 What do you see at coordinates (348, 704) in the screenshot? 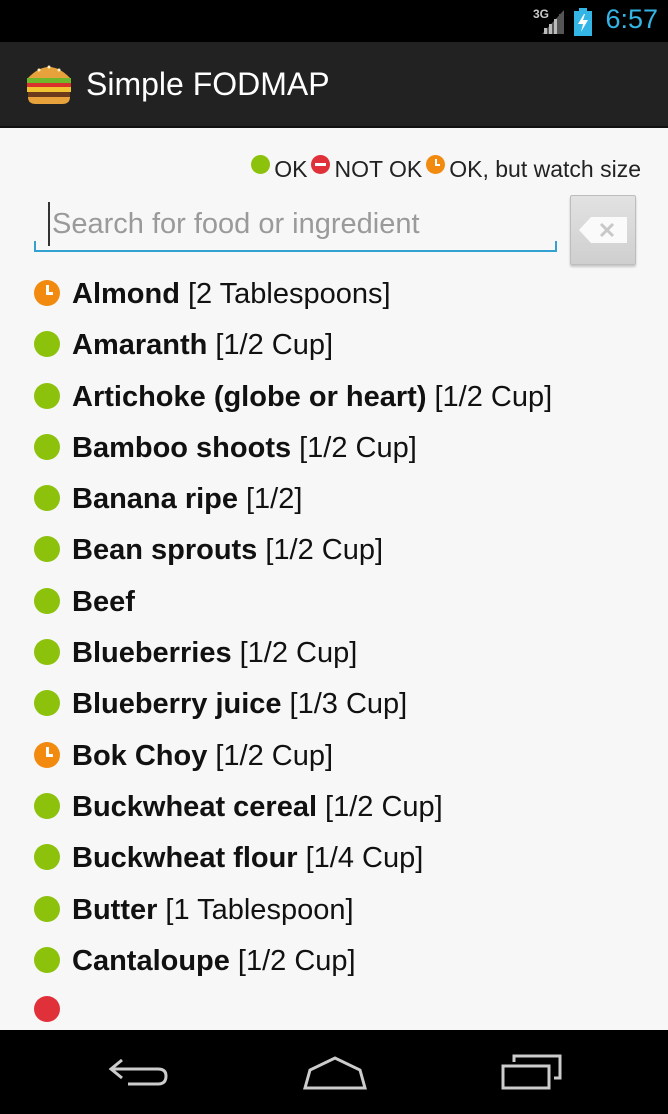
I see `food-portion: [1/3 Cup]` at bounding box center [348, 704].